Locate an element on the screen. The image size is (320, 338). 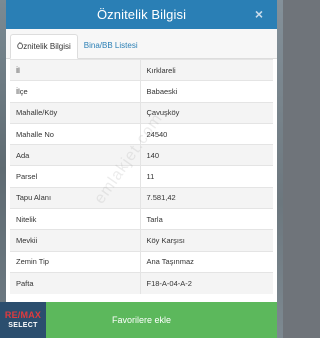
attribute-key: İlçe is located at coordinates (75, 91).